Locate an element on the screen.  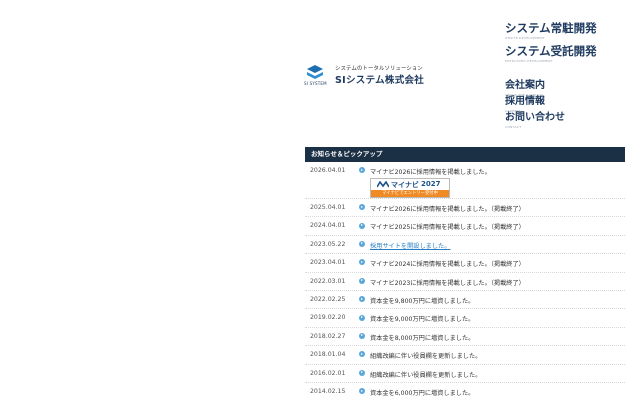
logo-mark-text: SI SYSTEM is located at coordinates (315, 83).